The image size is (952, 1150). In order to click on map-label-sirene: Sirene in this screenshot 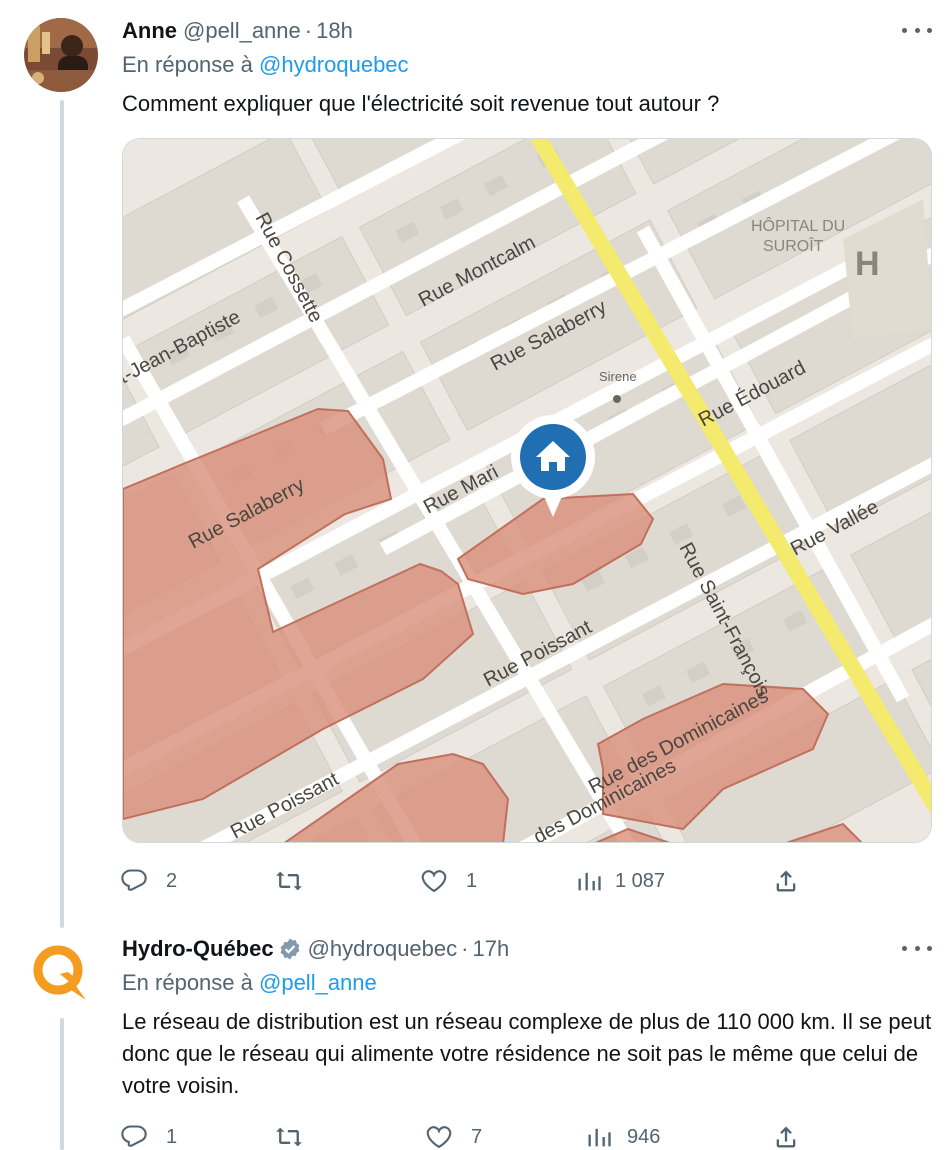, I will do `click(618, 376)`.